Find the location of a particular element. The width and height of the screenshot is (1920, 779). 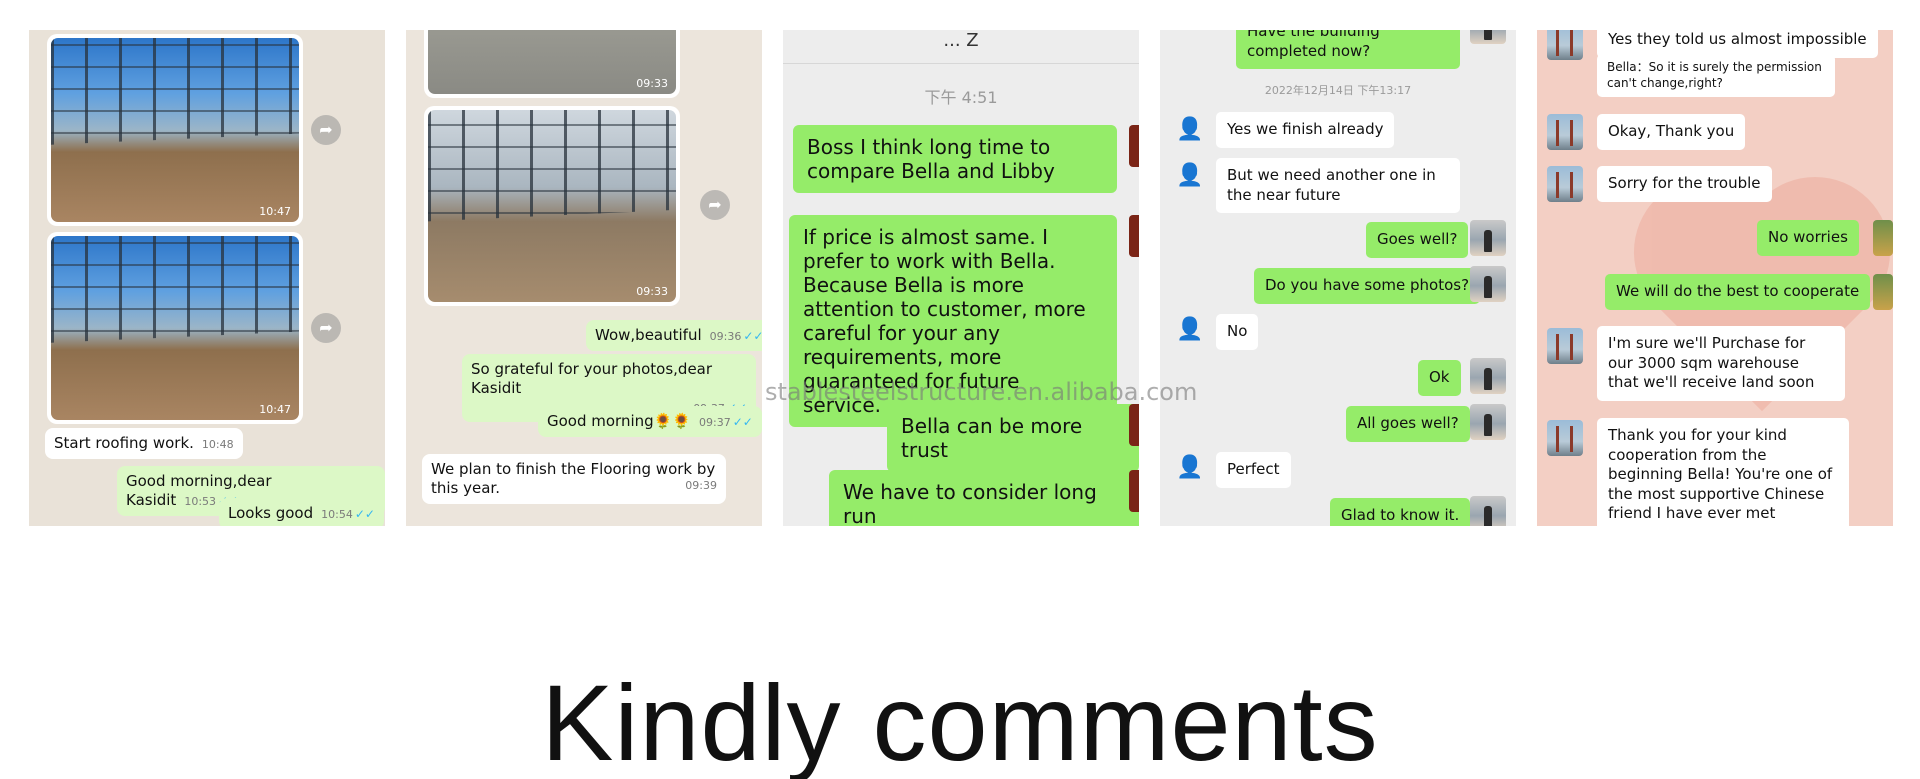

message-text: Do you have some photos? is located at coordinates (1367, 285).